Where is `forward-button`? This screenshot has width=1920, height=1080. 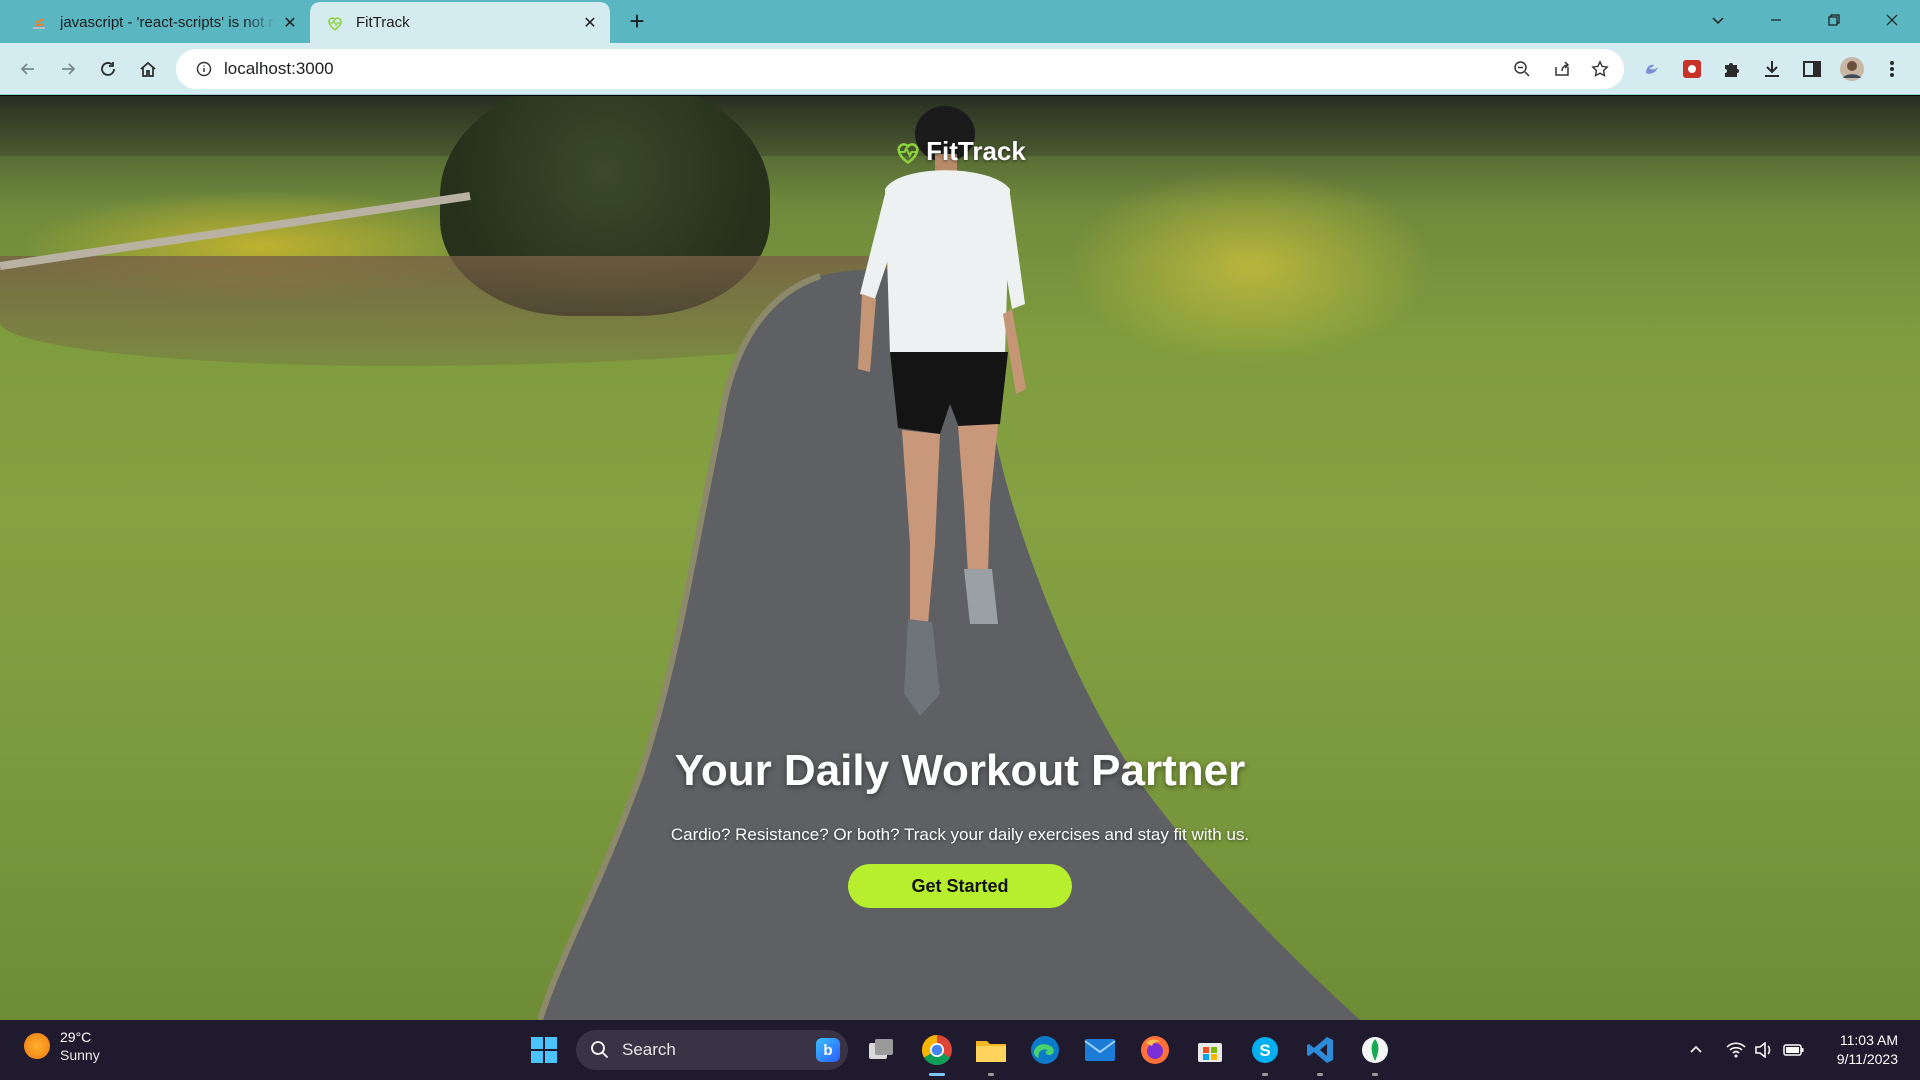 forward-button is located at coordinates (68, 69).